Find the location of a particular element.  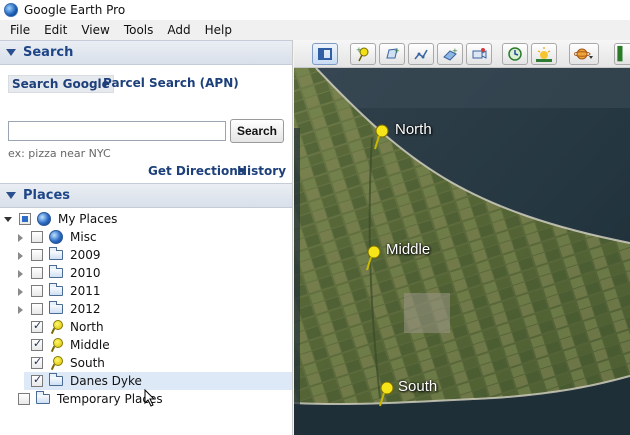

sunlight-icon is located at coordinates (544, 54).